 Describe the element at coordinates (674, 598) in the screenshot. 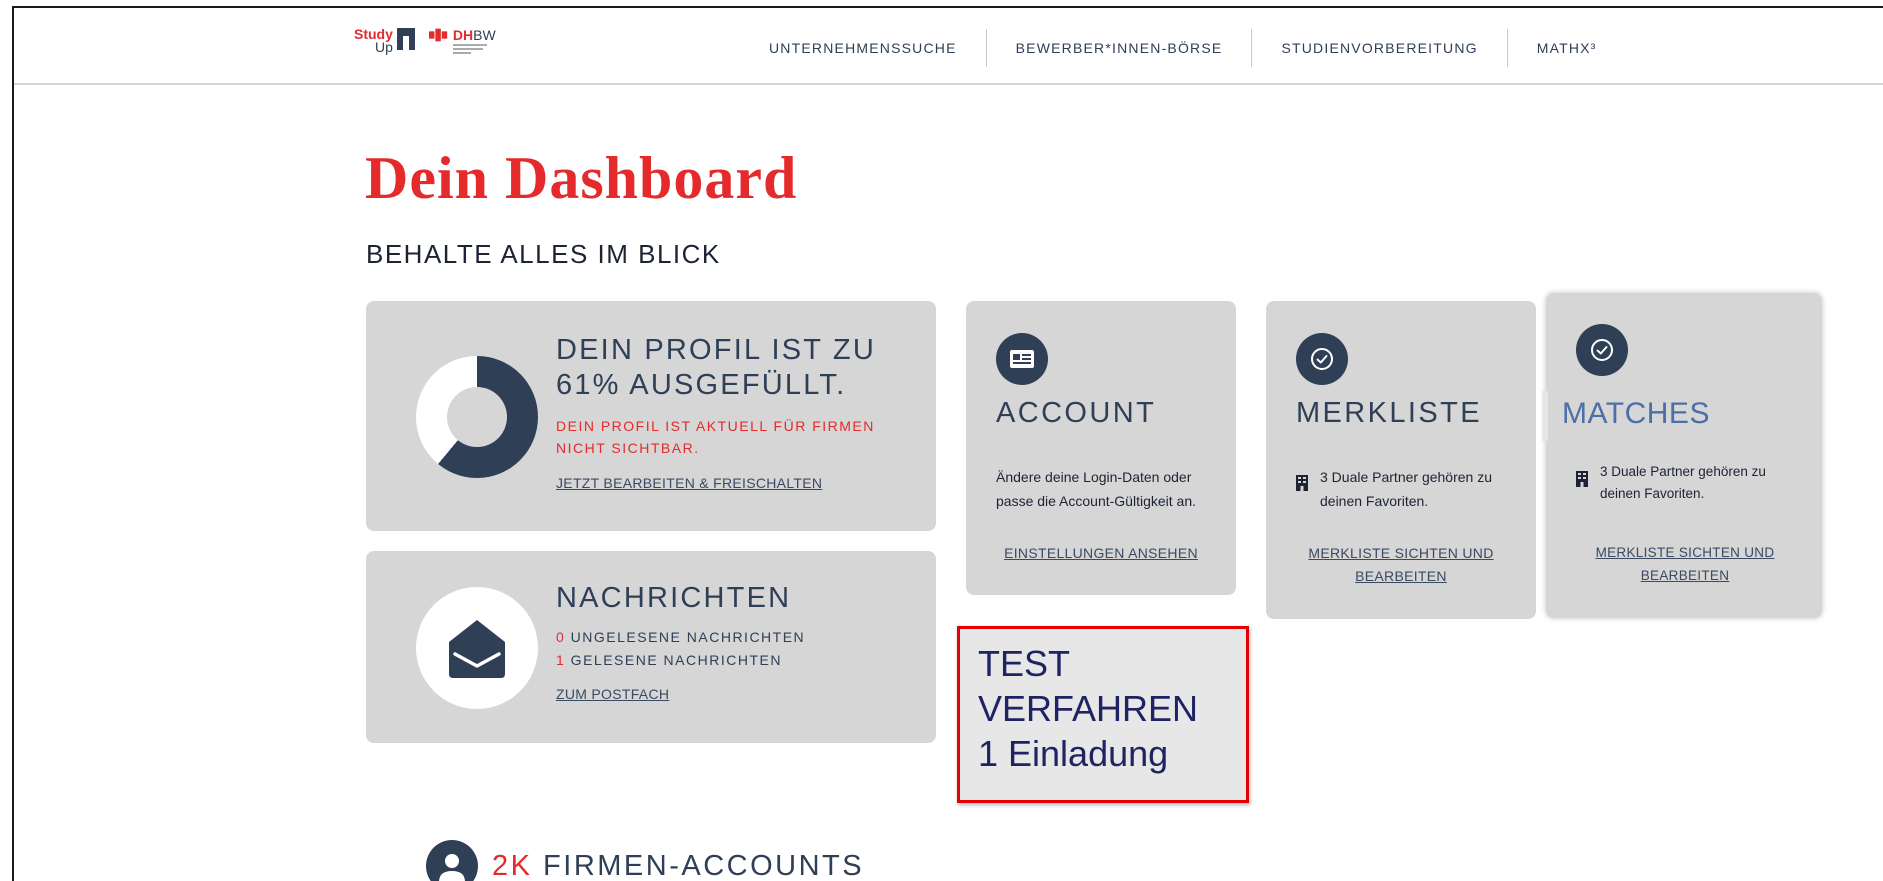

I see `messages-title: NACHRICHTEN` at that location.